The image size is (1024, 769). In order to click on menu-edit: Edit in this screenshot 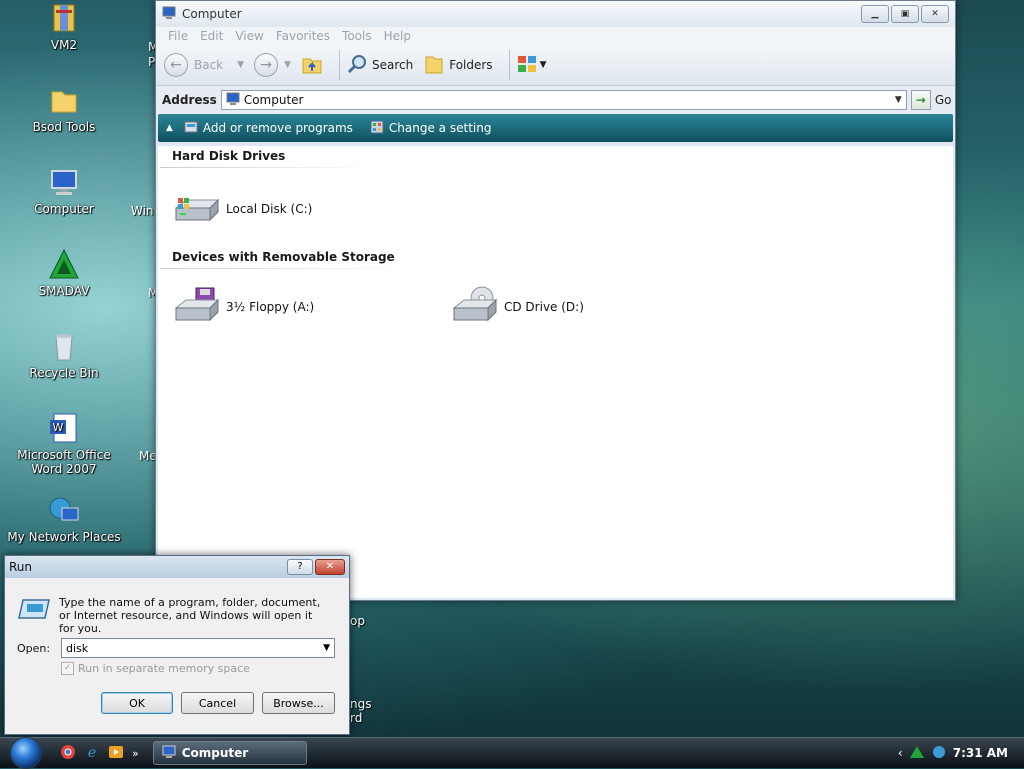, I will do `click(211, 36)`.